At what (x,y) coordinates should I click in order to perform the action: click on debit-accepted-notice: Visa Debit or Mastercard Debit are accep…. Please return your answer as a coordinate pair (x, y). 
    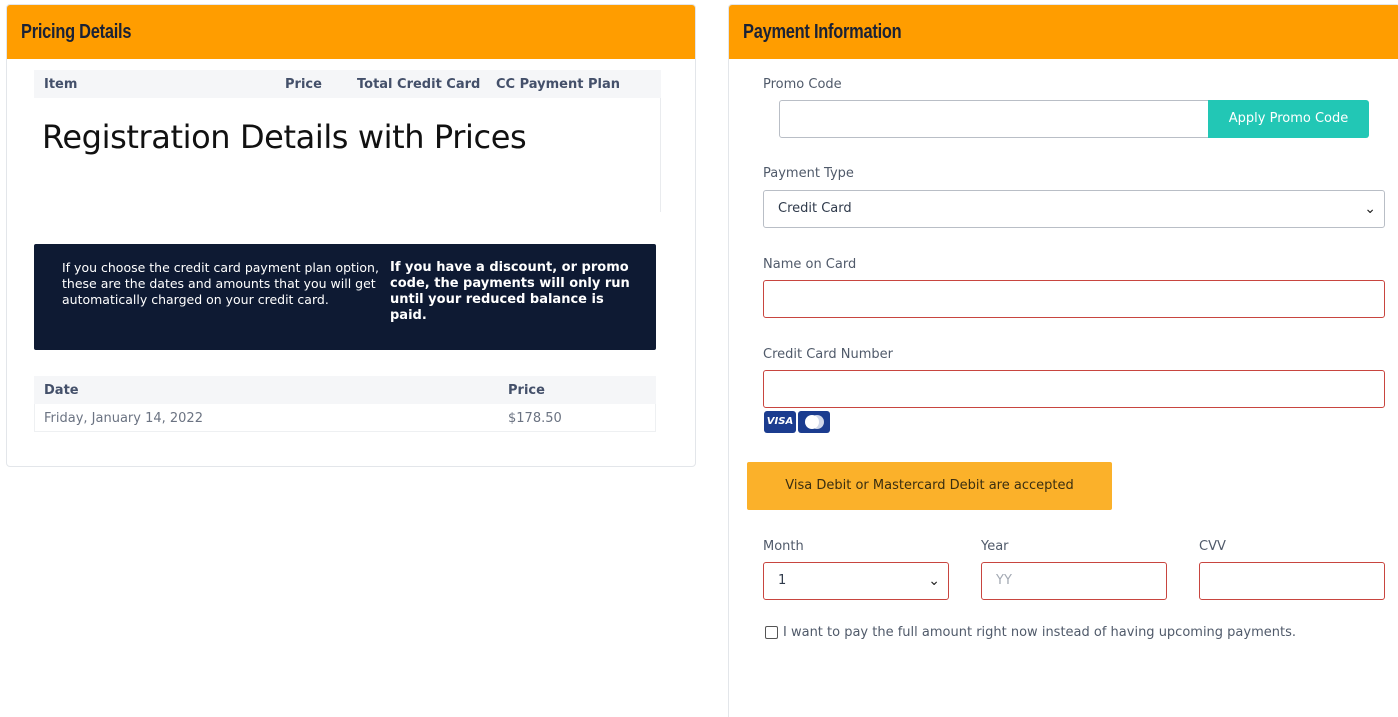
    Looking at the image, I should click on (929, 486).